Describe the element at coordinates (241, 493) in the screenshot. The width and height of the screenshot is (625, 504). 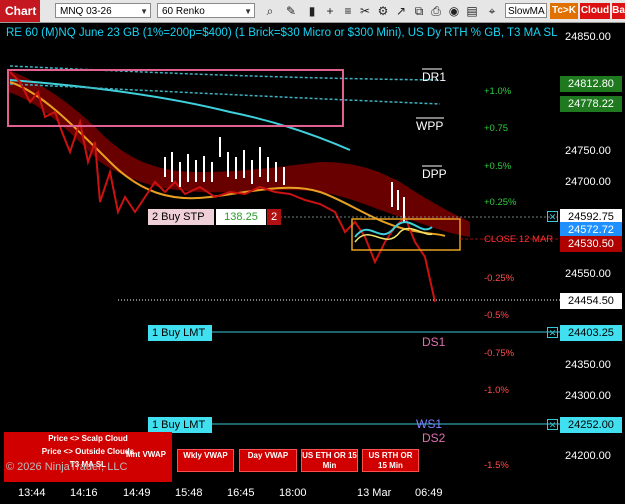
I see `time-label: 16:45` at that location.